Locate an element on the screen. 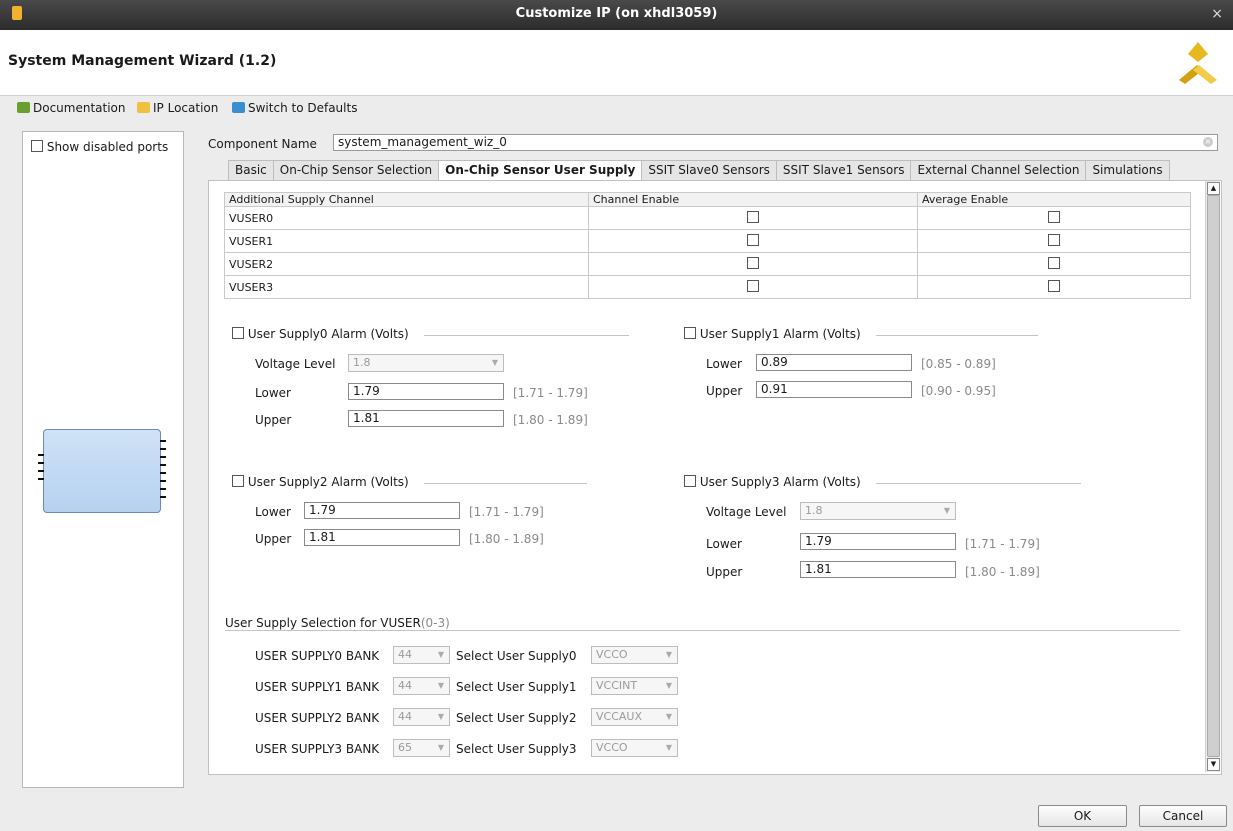 The width and height of the screenshot is (1233, 831). supply3-upper-input: 1.81 is located at coordinates (878, 569).